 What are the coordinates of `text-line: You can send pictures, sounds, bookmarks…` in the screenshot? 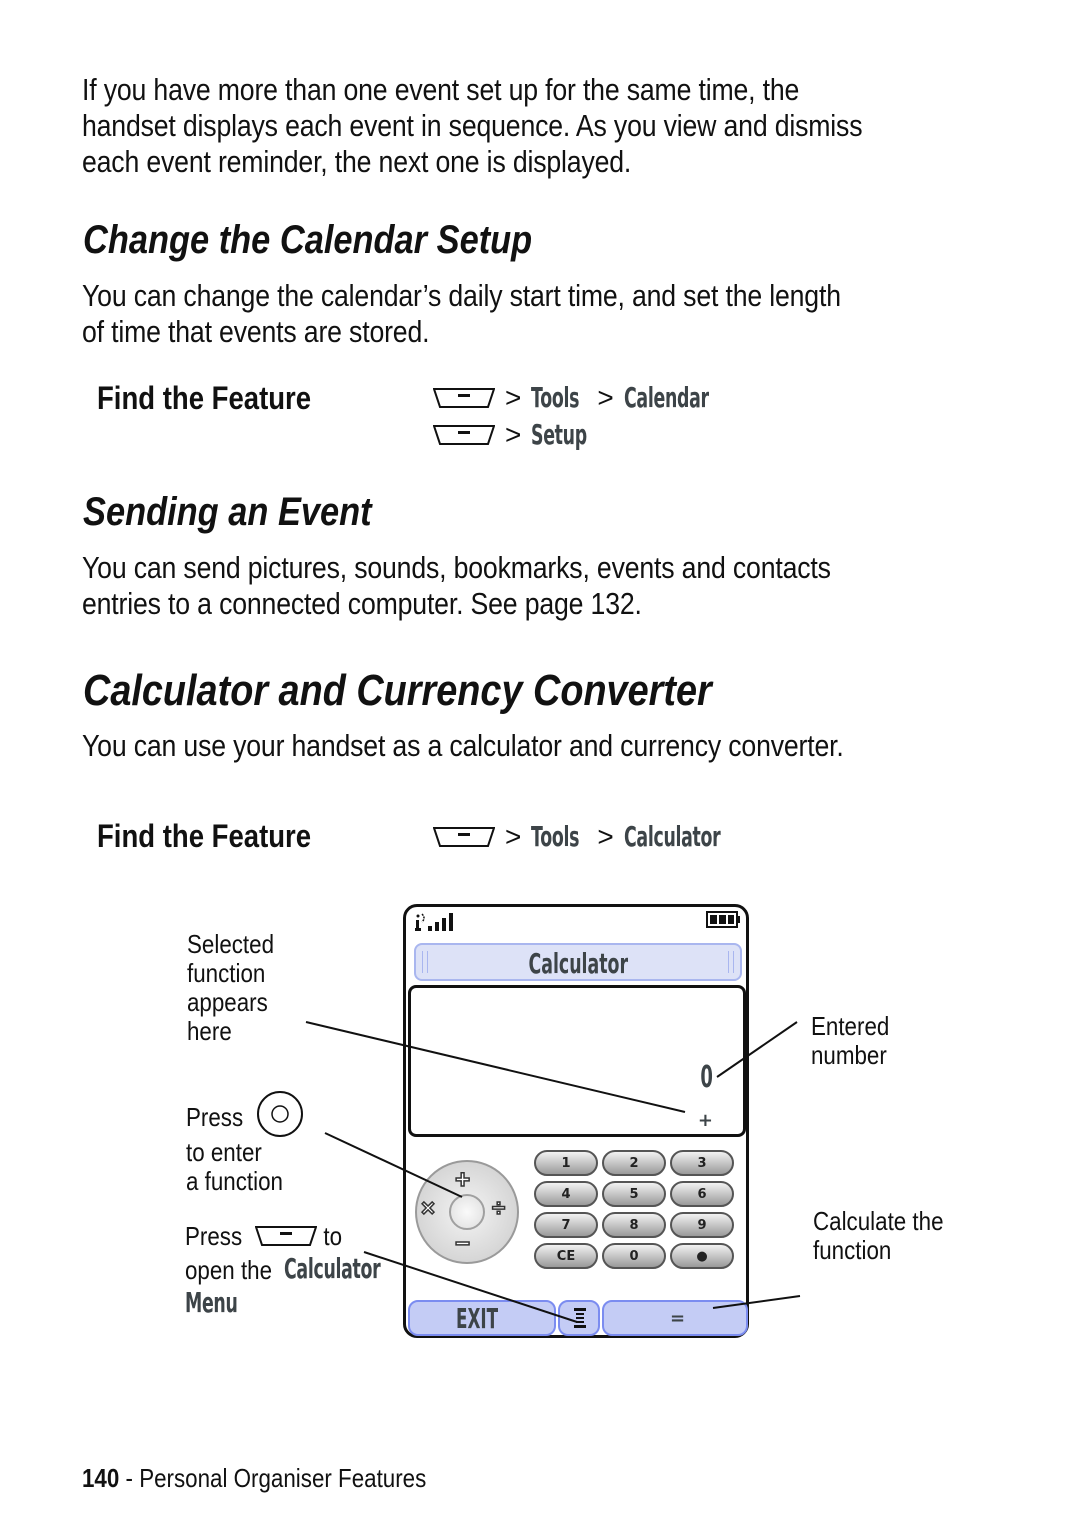 It's located at (456, 567).